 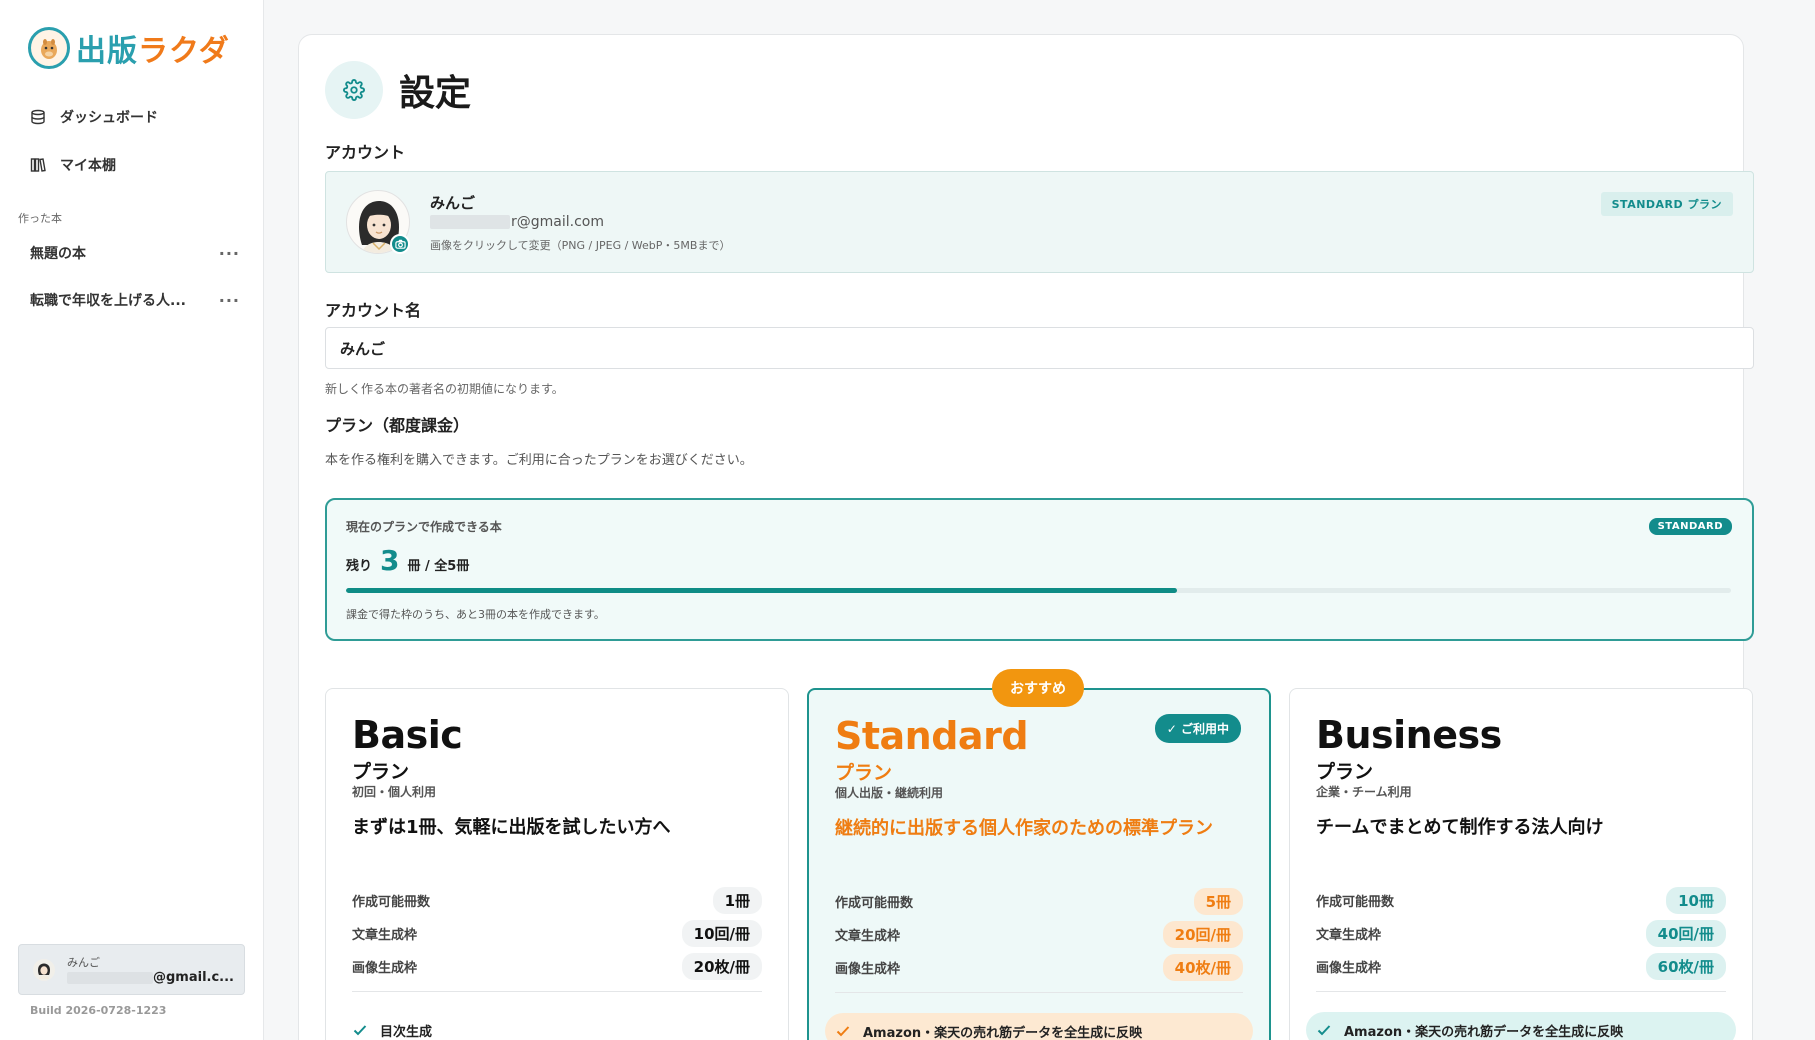 What do you see at coordinates (1409, 735) in the screenshot?
I see `plan-name: Business` at bounding box center [1409, 735].